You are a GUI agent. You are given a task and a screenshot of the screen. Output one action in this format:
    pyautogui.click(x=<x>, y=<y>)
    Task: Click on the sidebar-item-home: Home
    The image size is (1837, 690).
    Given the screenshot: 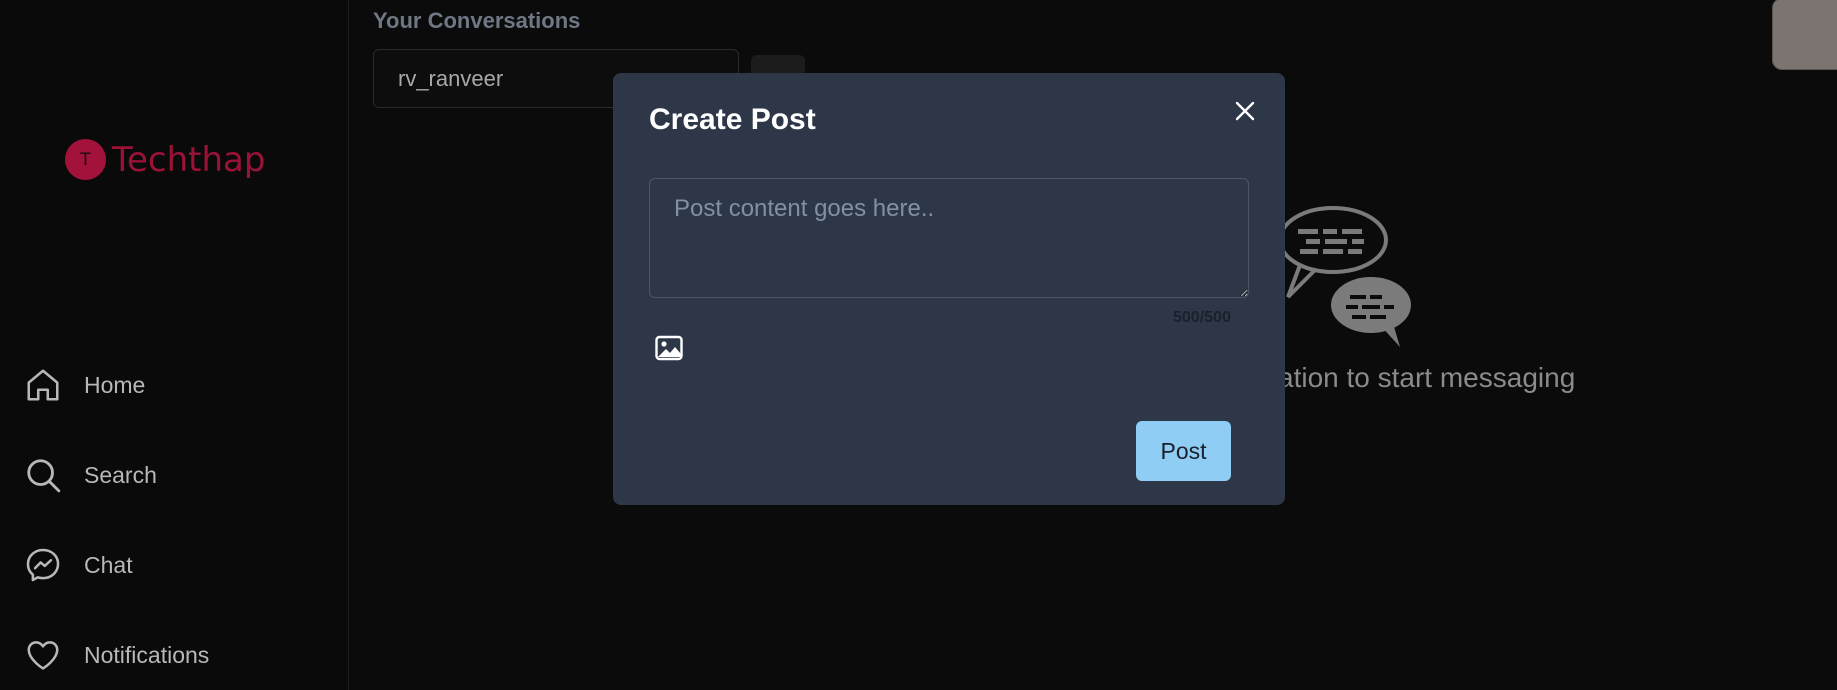 What is the action you would take?
    pyautogui.click(x=84, y=385)
    